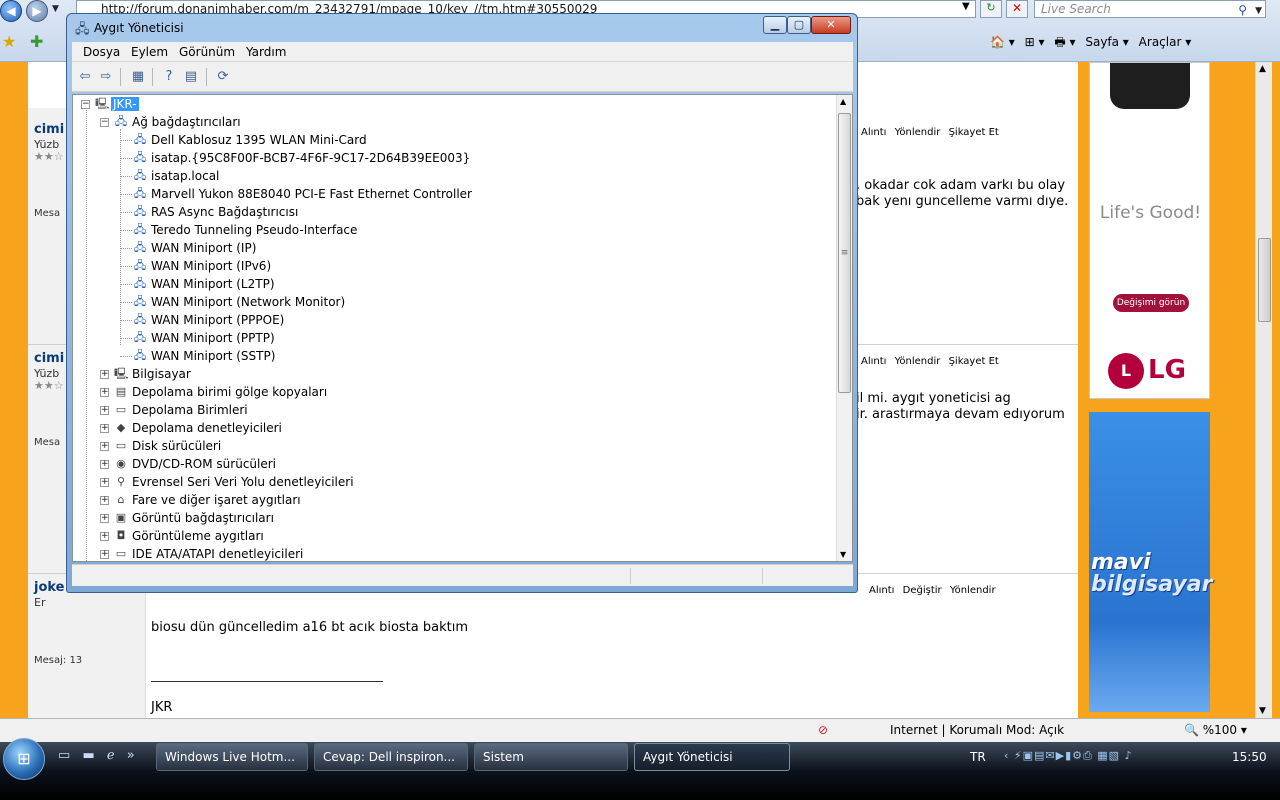  What do you see at coordinates (49, 587) in the screenshot?
I see `post-username: joke` at bounding box center [49, 587].